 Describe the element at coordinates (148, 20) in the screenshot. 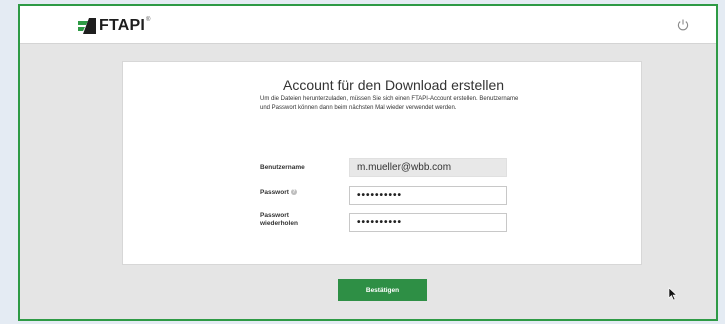

I see `logo-registered-mark: ®` at that location.